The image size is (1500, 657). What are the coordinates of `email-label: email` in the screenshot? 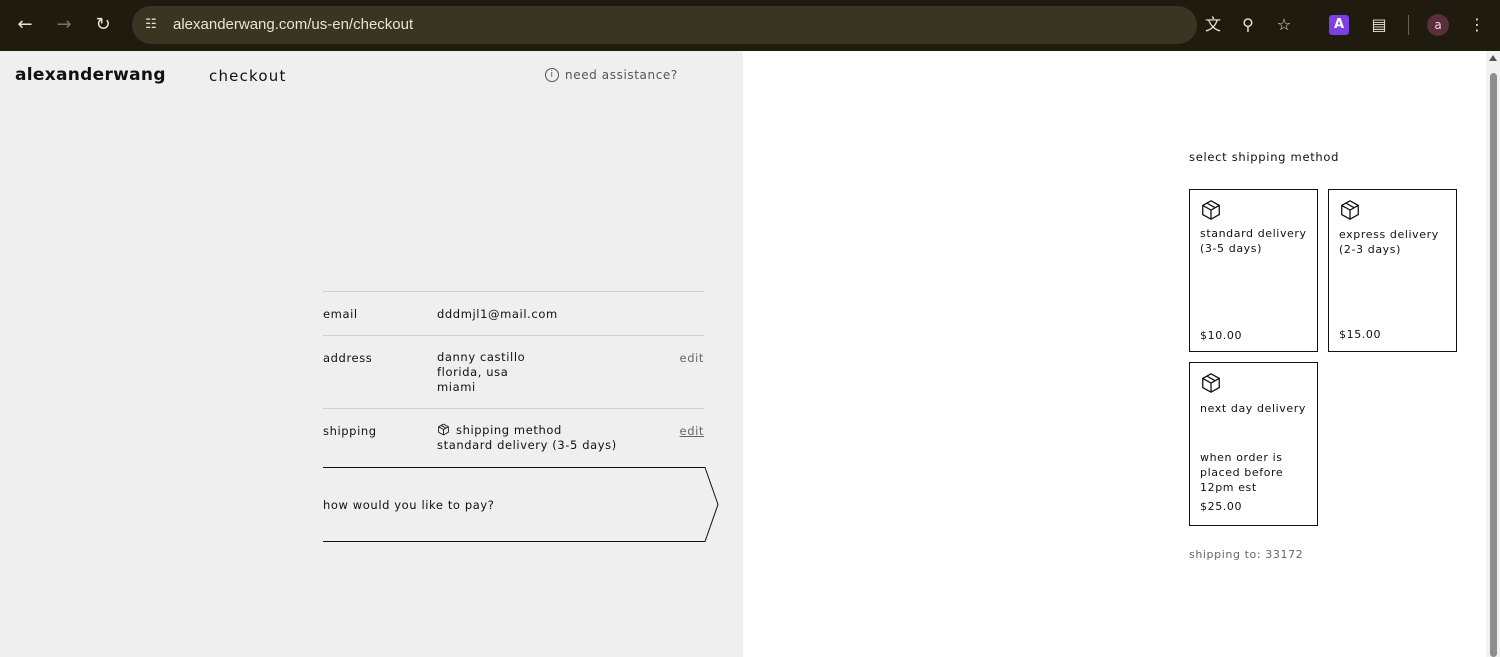 It's located at (340, 314).